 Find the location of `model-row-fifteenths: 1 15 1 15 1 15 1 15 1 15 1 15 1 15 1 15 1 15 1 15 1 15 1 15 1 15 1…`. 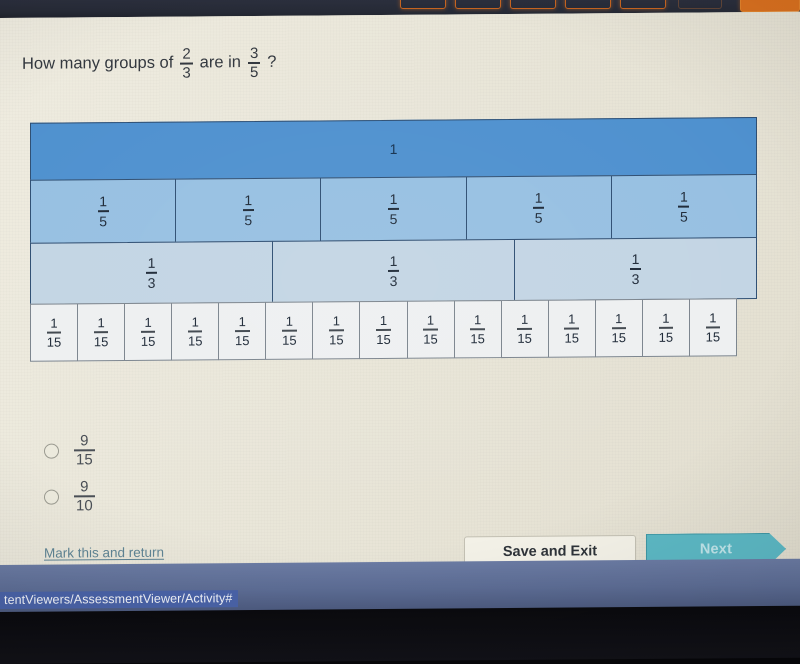

model-row-fifteenths: 1 15 1 15 1 15 1 15 1 15 1 15 1 15 1 15 1 15 1 15 1 15 1 15 1 15 1… is located at coordinates (383, 330).